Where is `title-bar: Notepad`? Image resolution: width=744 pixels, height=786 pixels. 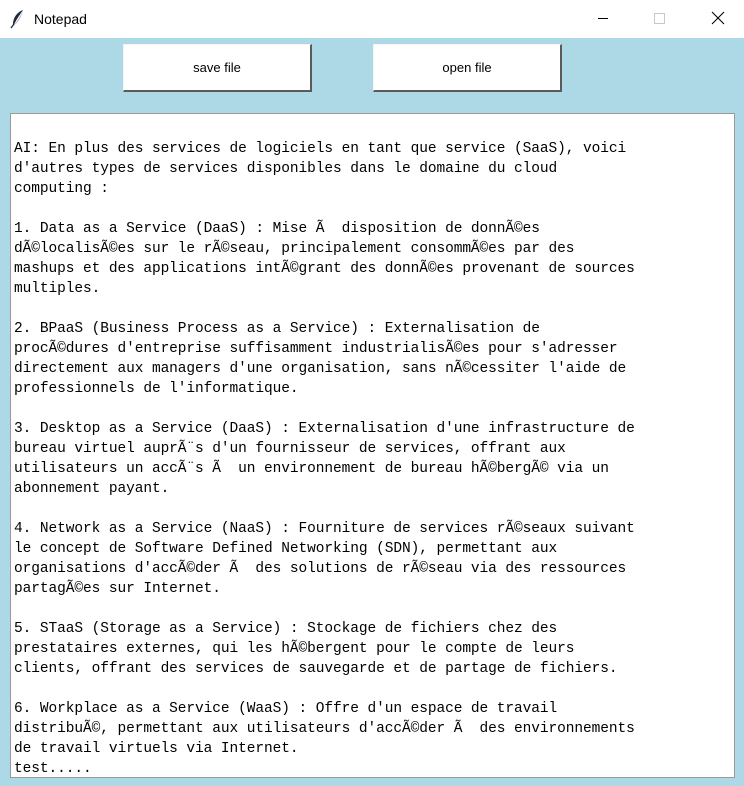 title-bar: Notepad is located at coordinates (372, 19).